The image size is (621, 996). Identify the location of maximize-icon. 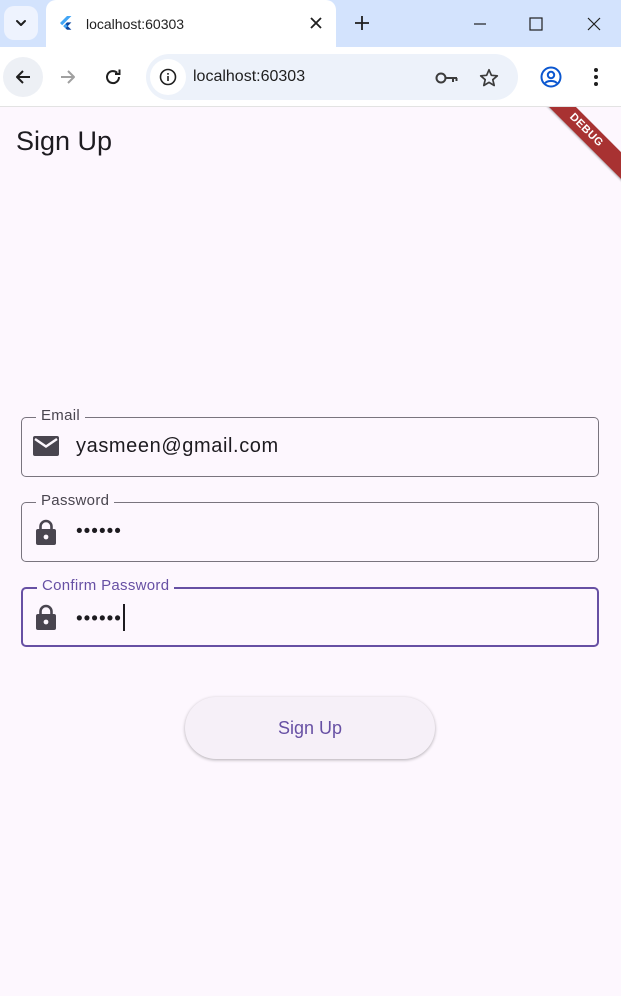
(536, 24).